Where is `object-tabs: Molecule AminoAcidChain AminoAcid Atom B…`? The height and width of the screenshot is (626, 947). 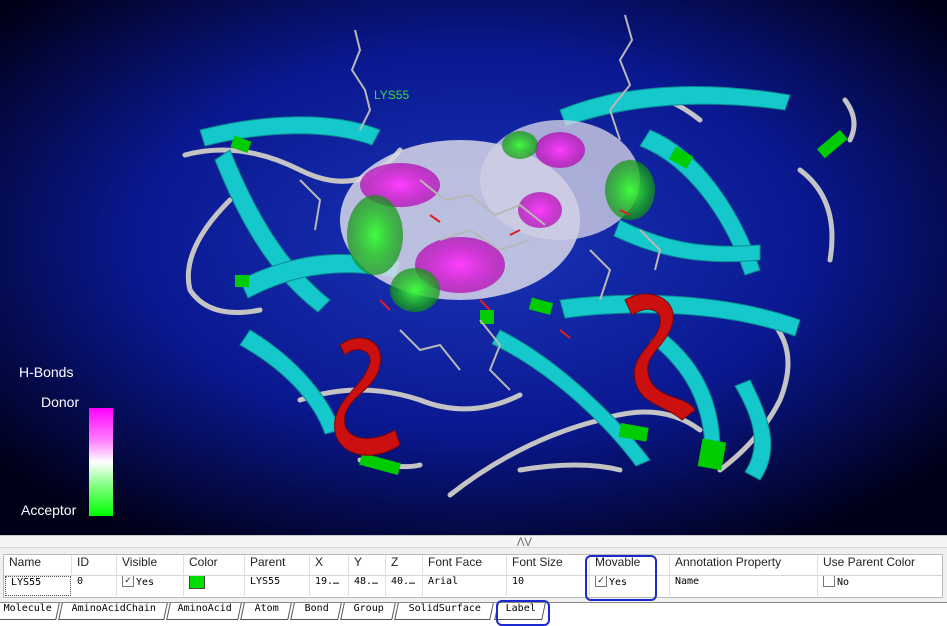 object-tabs: Molecule AminoAcidChain AminoAcid Atom B… is located at coordinates (473, 614).